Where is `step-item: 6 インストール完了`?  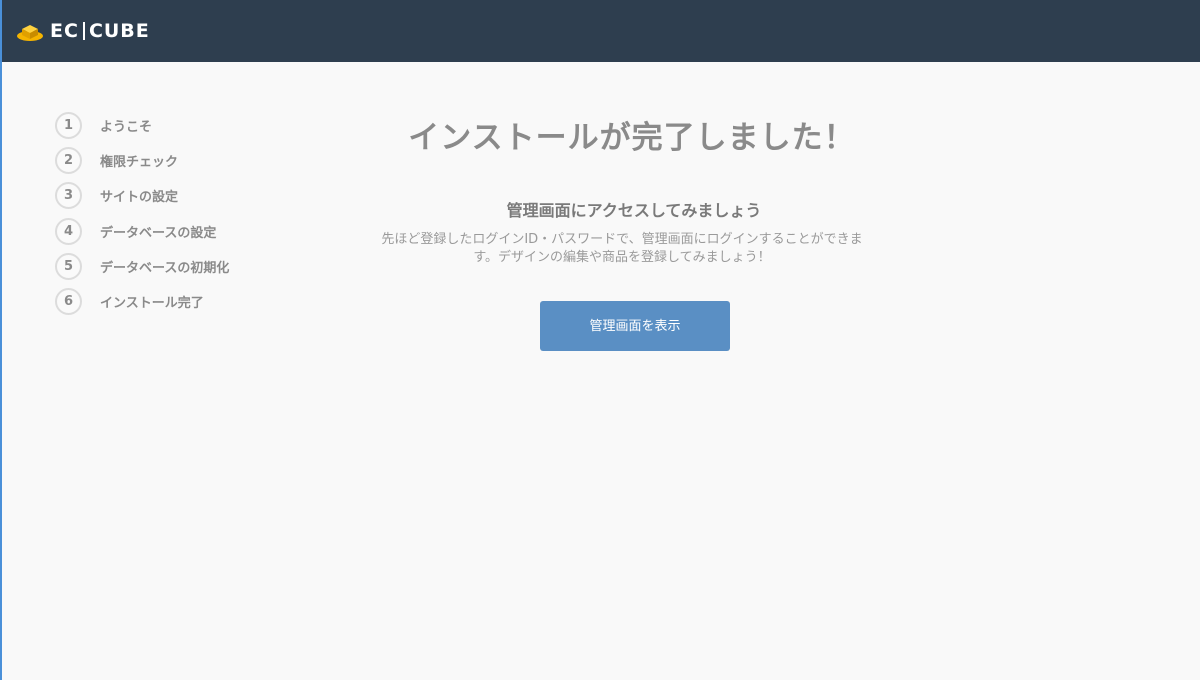 step-item: 6 インストール完了 is located at coordinates (185, 301).